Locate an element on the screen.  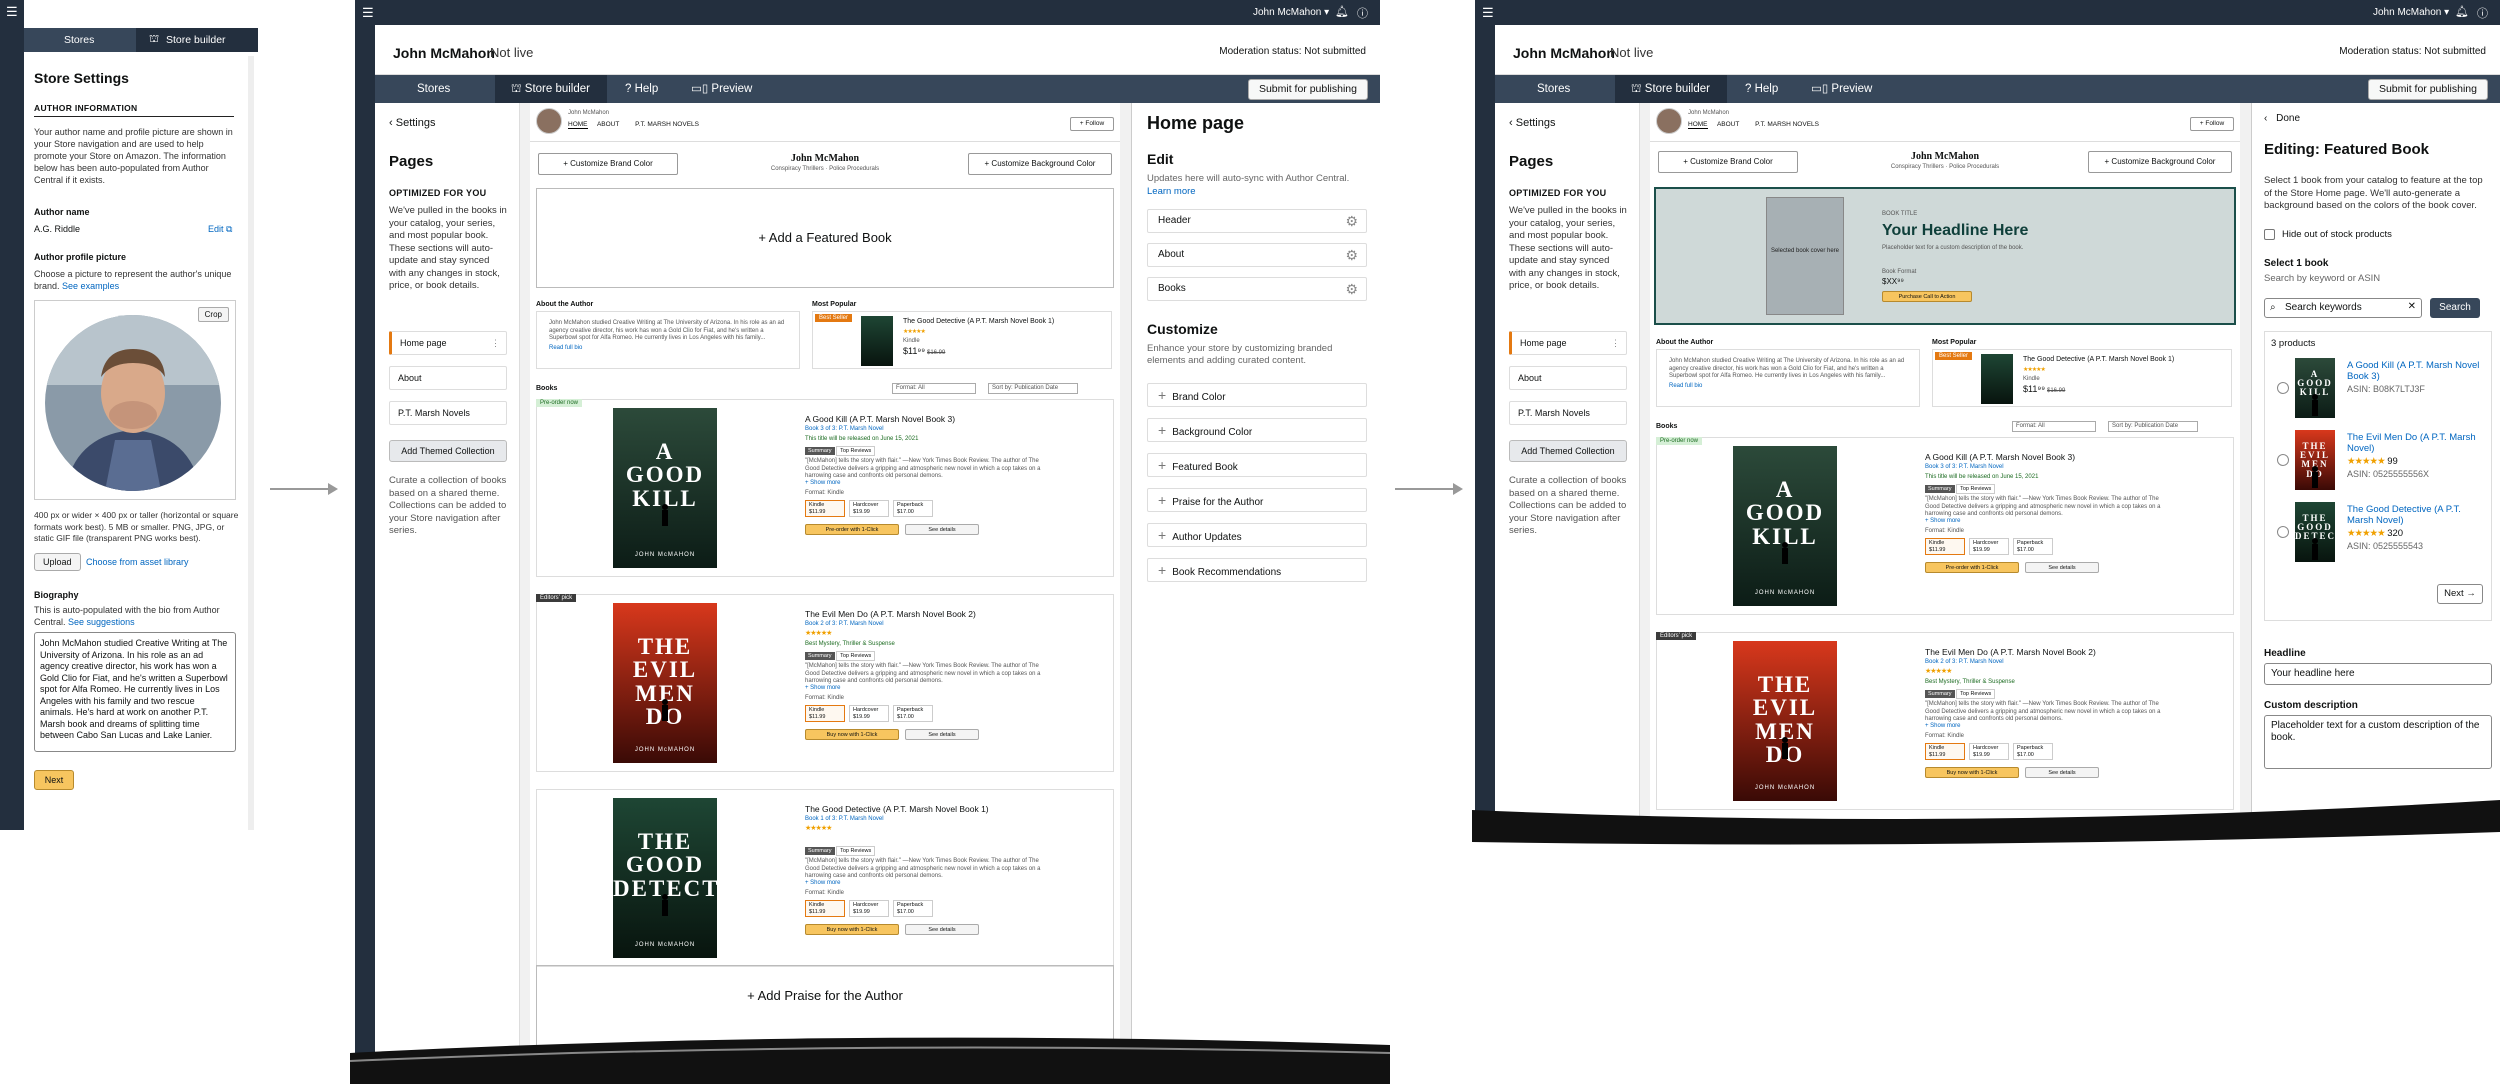
search-input: ⌕ Search keywords ✕ is located at coordinates (2343, 308).